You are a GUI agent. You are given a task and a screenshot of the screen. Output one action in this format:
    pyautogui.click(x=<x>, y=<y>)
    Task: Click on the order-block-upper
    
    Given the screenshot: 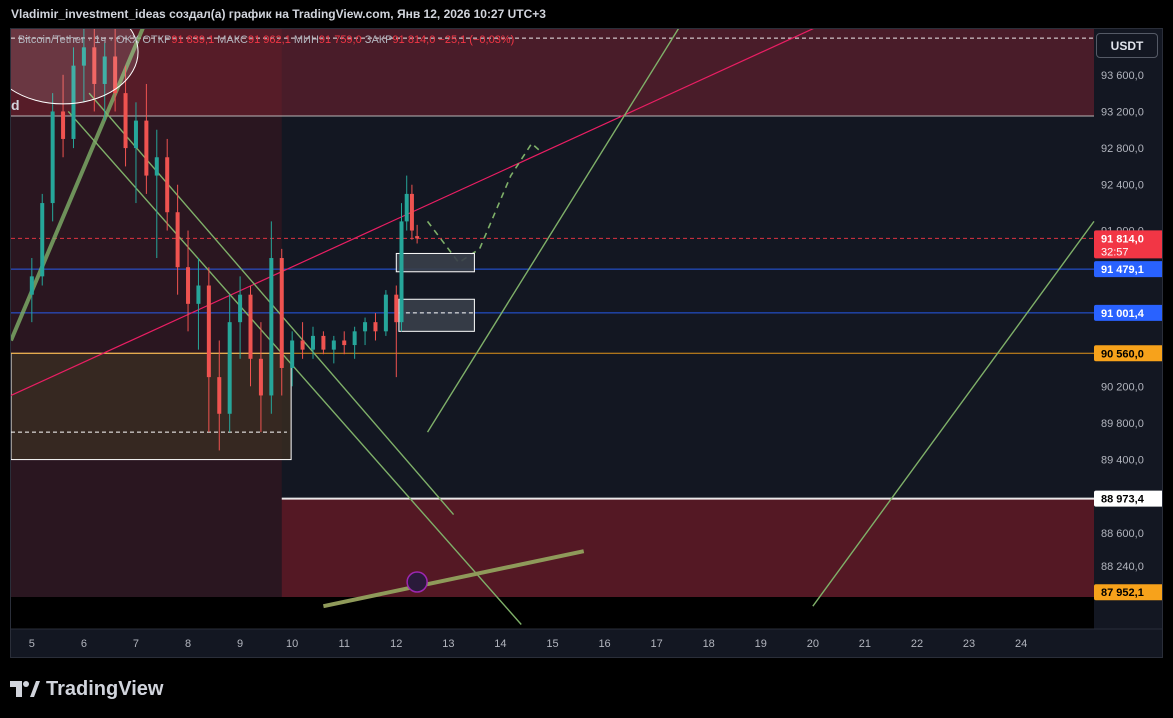 What is the action you would take?
    pyautogui.click(x=435, y=262)
    